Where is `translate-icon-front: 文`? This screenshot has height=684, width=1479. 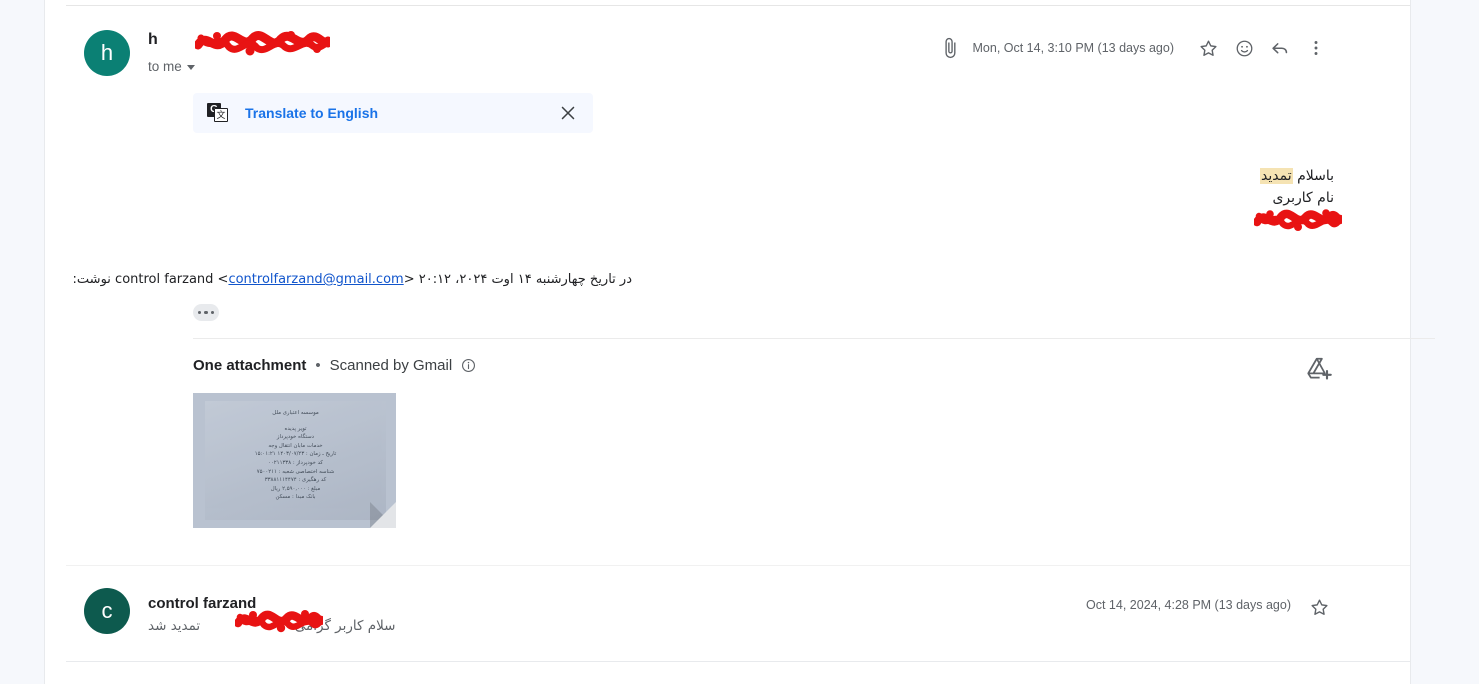
translate-icon-front: 文 is located at coordinates (221, 115).